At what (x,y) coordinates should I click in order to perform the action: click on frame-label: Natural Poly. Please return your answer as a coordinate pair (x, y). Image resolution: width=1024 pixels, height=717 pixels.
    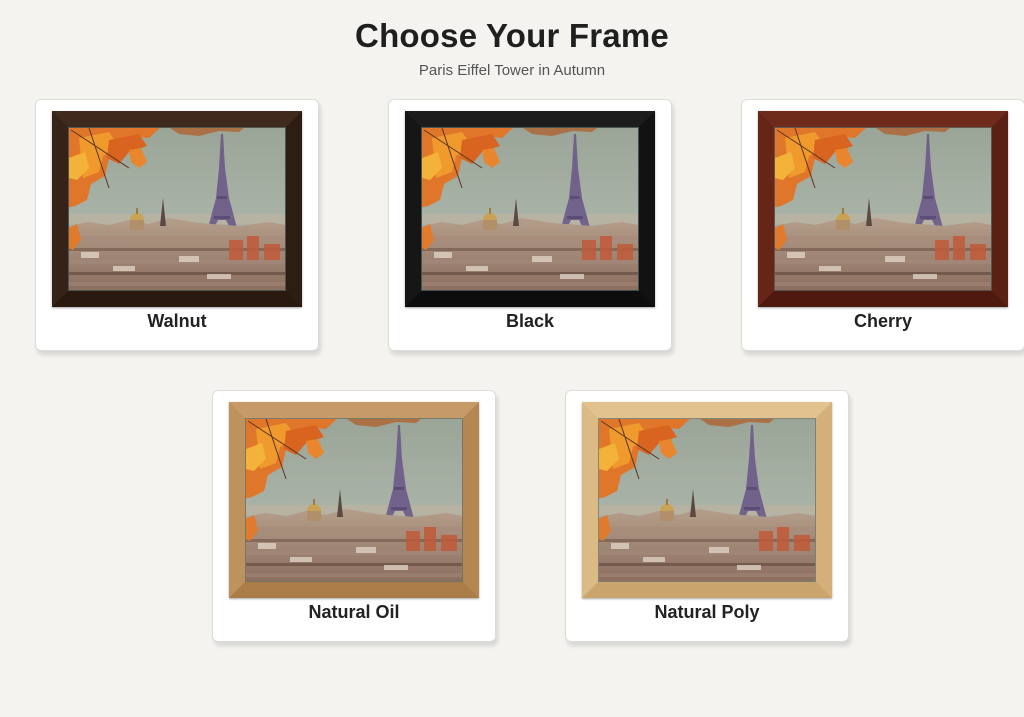
    Looking at the image, I should click on (707, 612).